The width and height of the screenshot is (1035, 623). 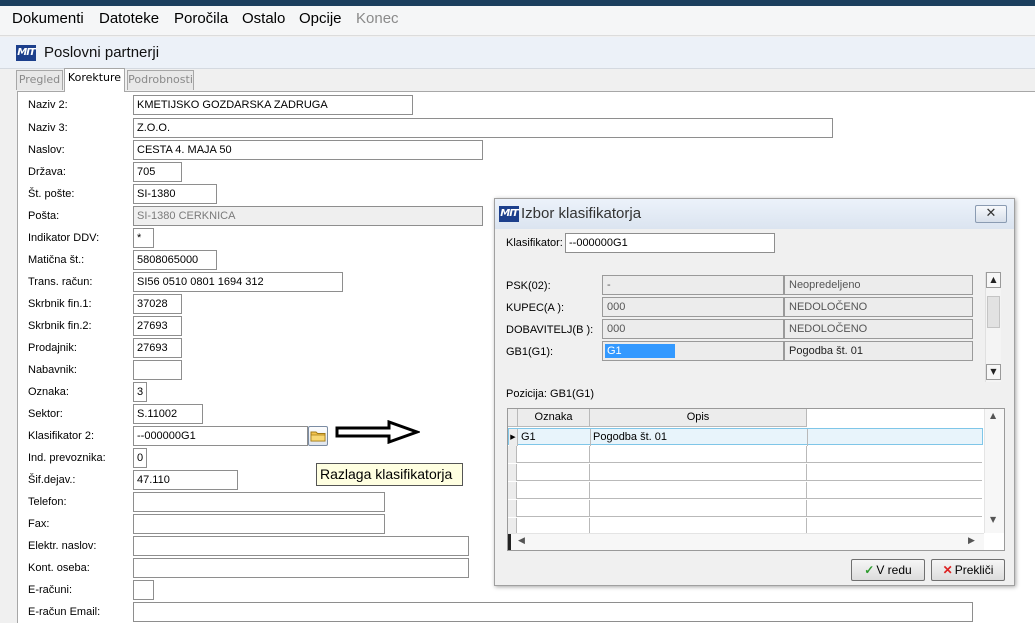 What do you see at coordinates (693, 285) in the screenshot?
I see `level-code-psk: -` at bounding box center [693, 285].